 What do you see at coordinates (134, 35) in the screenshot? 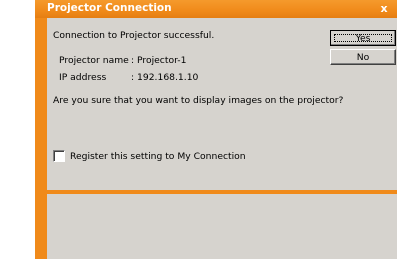
I see `status-message: Connection to Projector successful.` at bounding box center [134, 35].